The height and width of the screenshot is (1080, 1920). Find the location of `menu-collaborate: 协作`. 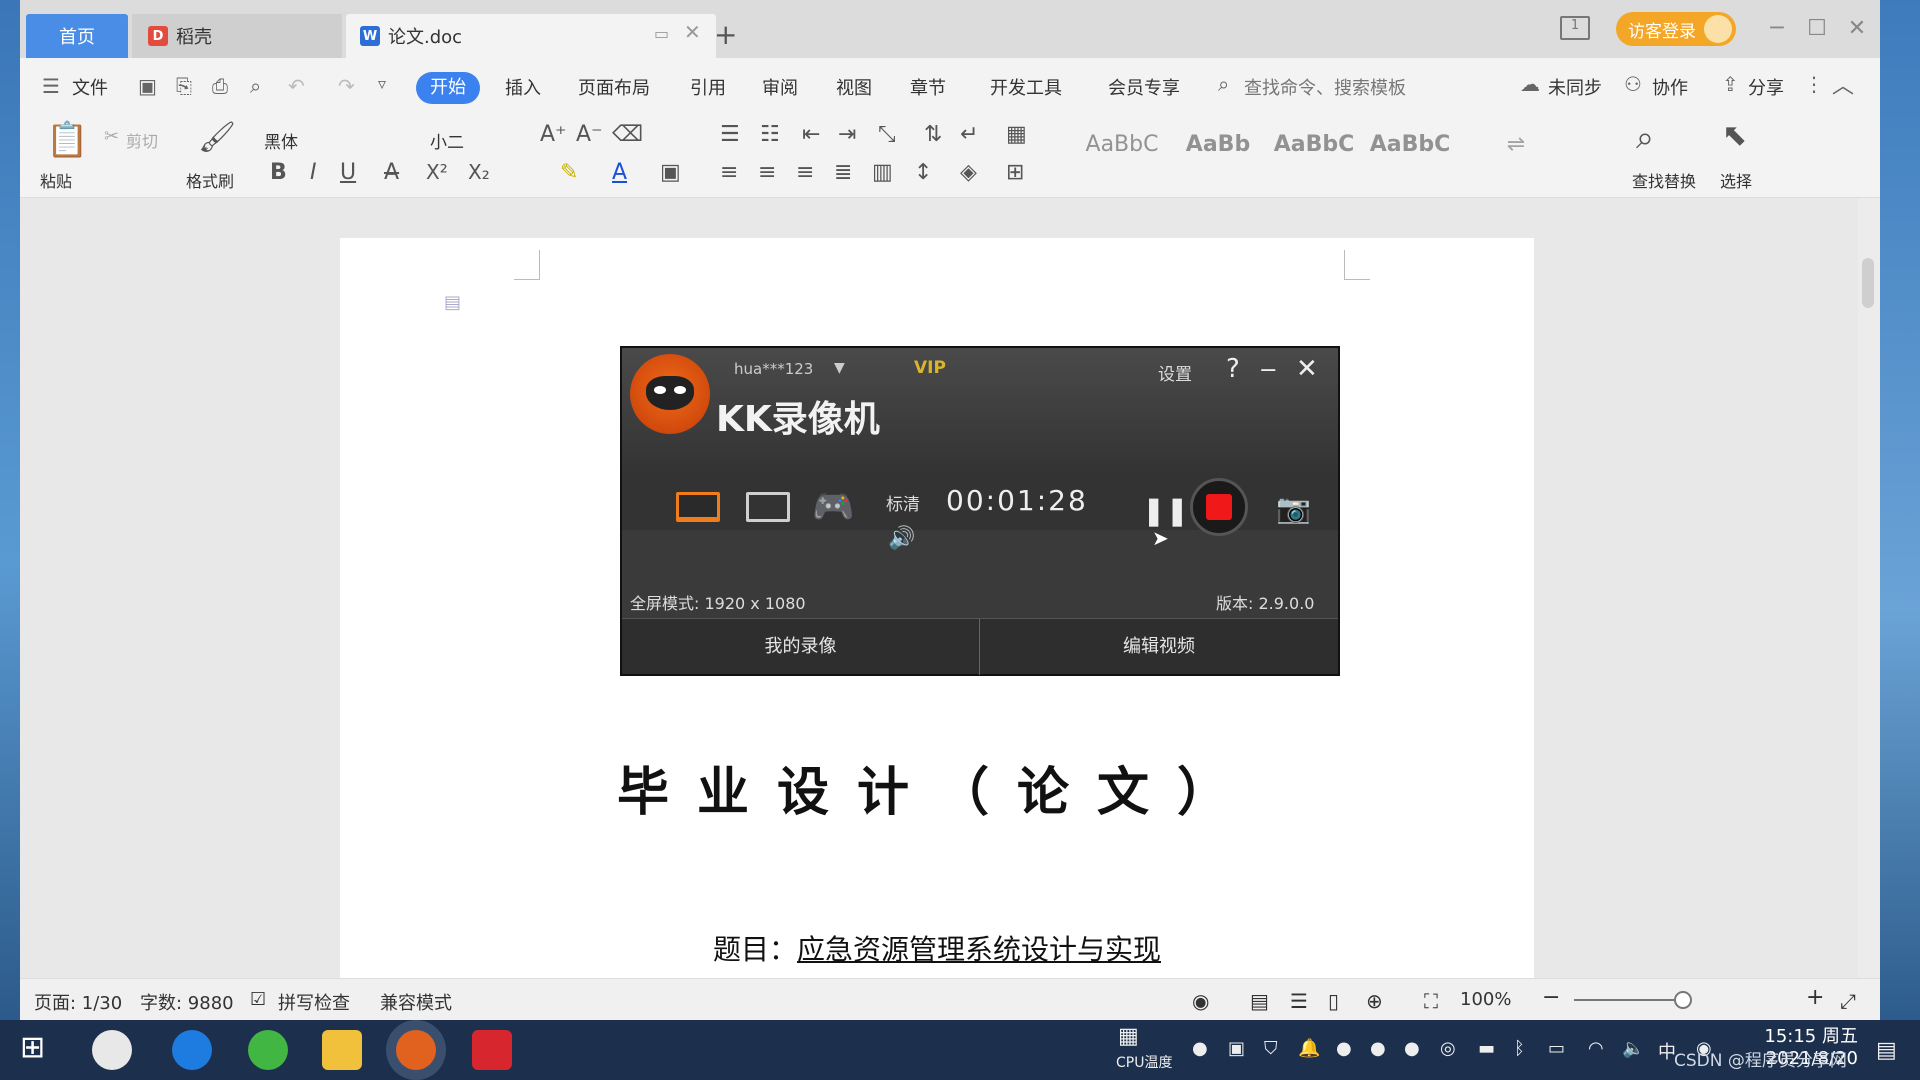

menu-collaborate: 协作 is located at coordinates (1670, 87).